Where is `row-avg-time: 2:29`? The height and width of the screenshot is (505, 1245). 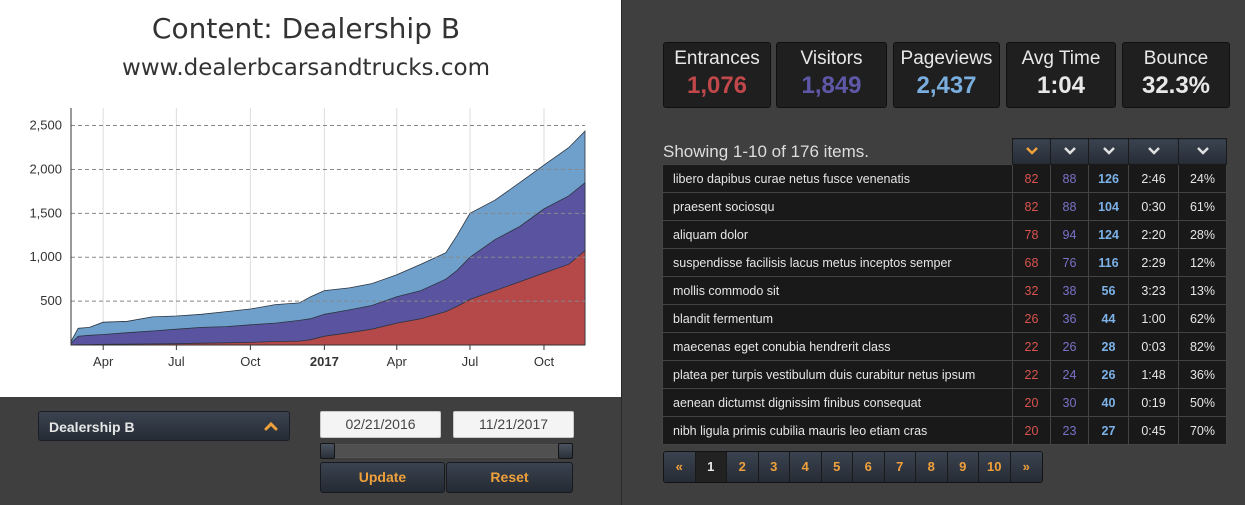
row-avg-time: 2:29 is located at coordinates (1153, 262).